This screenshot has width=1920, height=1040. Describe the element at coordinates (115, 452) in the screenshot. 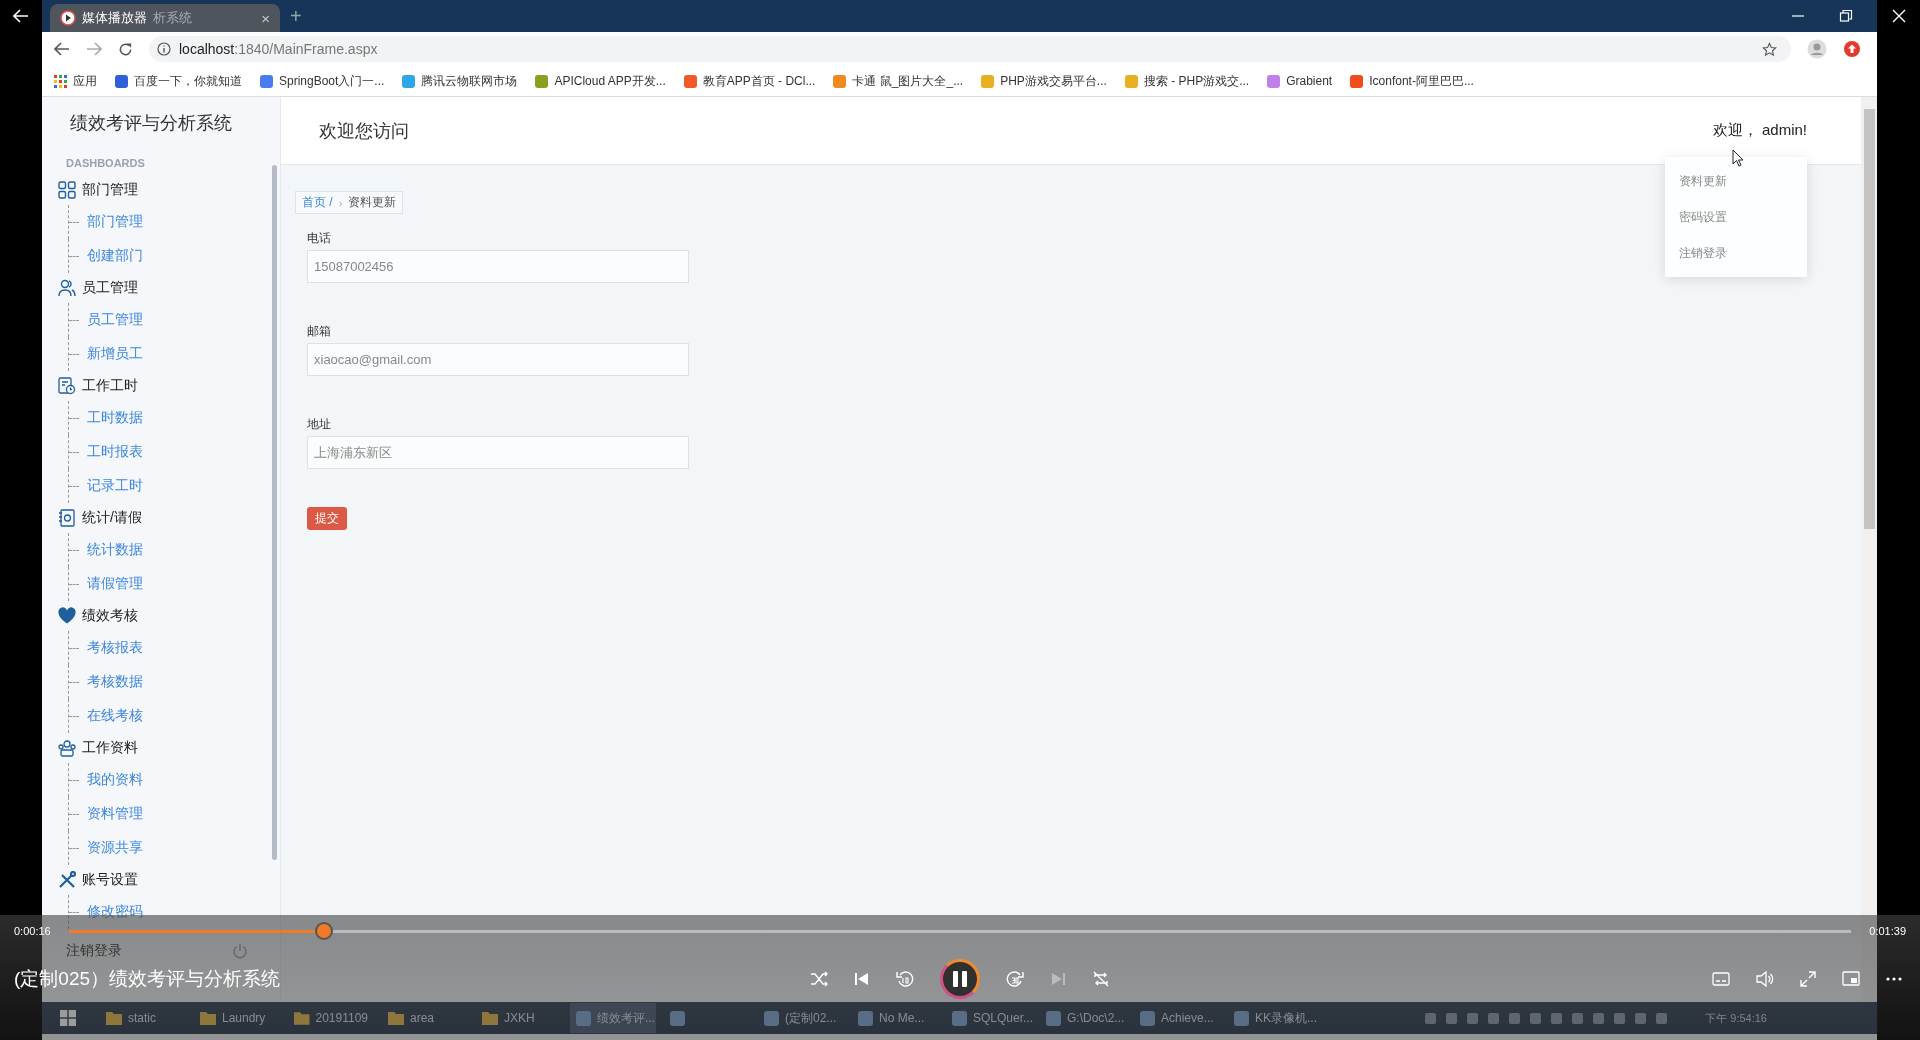

I see `menu-link: 工时报表` at that location.